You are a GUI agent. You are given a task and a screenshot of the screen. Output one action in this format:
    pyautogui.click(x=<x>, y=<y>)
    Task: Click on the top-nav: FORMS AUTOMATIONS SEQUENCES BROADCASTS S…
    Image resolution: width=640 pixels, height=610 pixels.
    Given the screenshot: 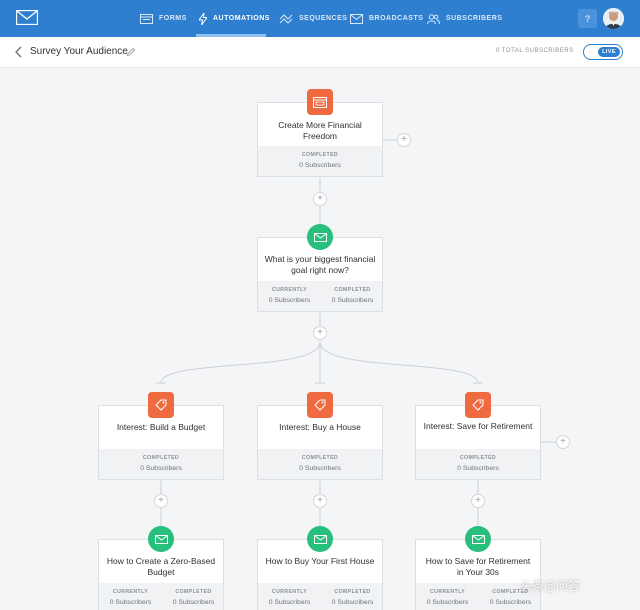 What is the action you would take?
    pyautogui.click(x=320, y=18)
    